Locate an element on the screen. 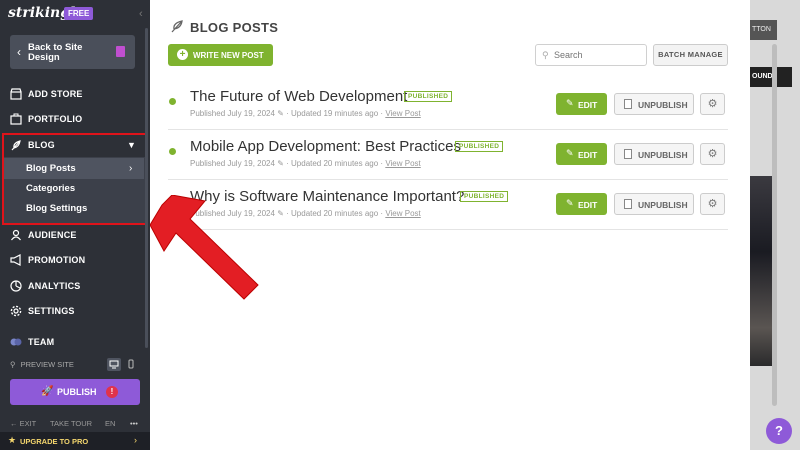 Image resolution: width=800 pixels, height=450 pixels. sidebar-item-label: ANALYTICS is located at coordinates (54, 286).